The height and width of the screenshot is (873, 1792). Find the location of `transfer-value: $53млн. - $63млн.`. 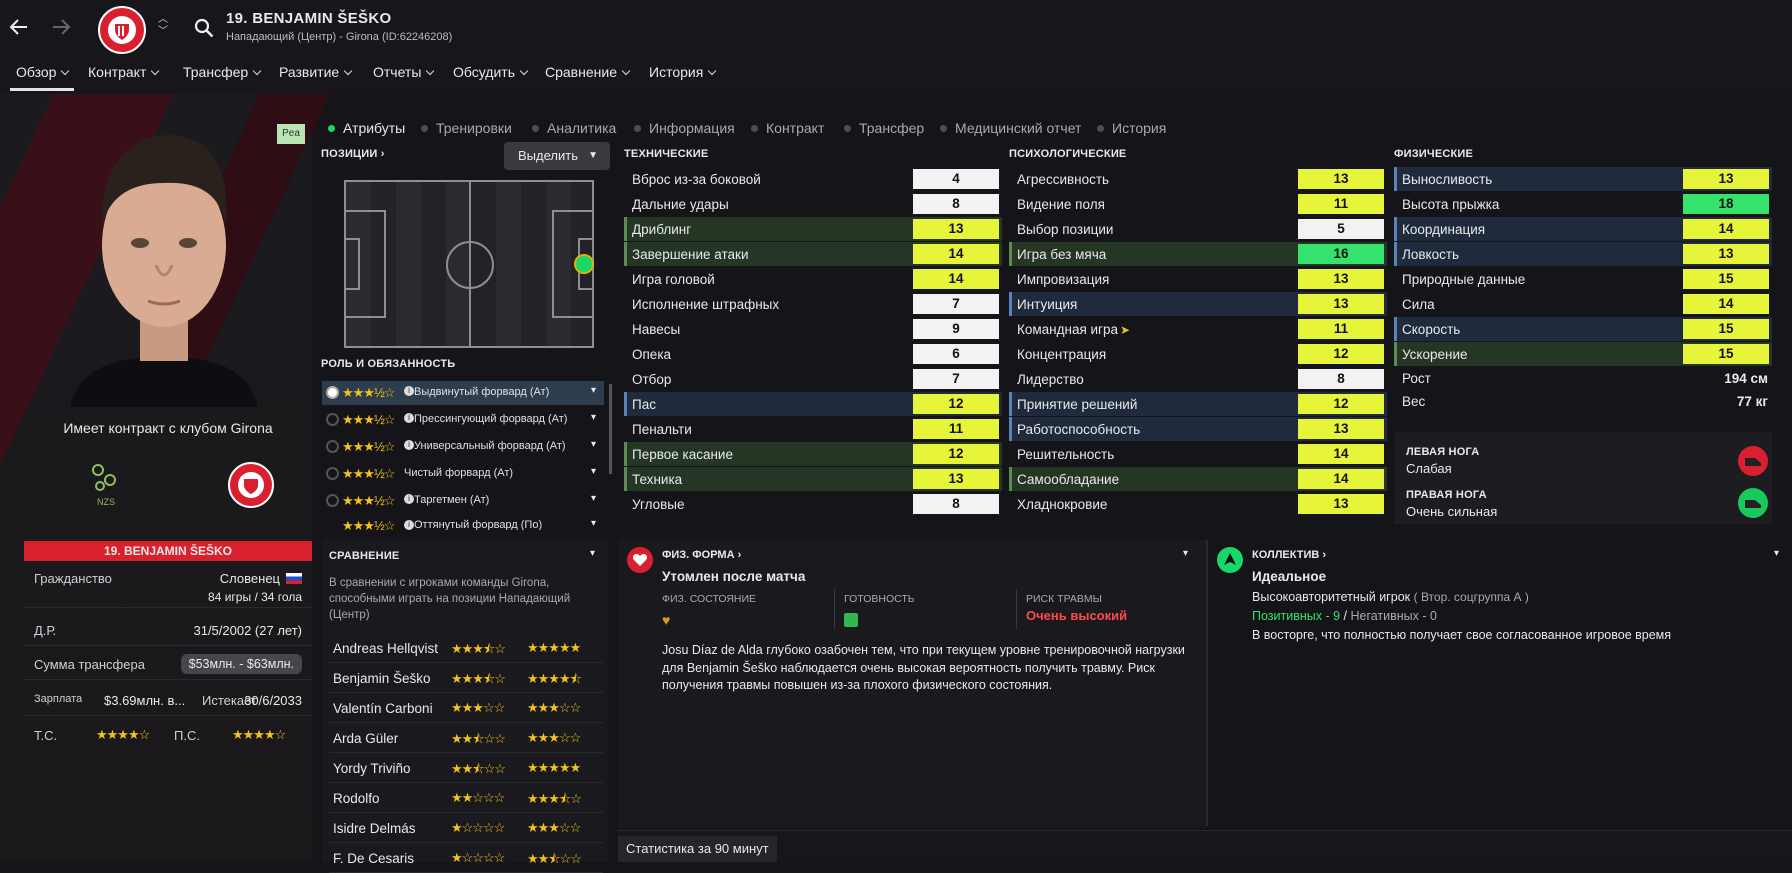

transfer-value: $53млн. - $63млн. is located at coordinates (241, 664).